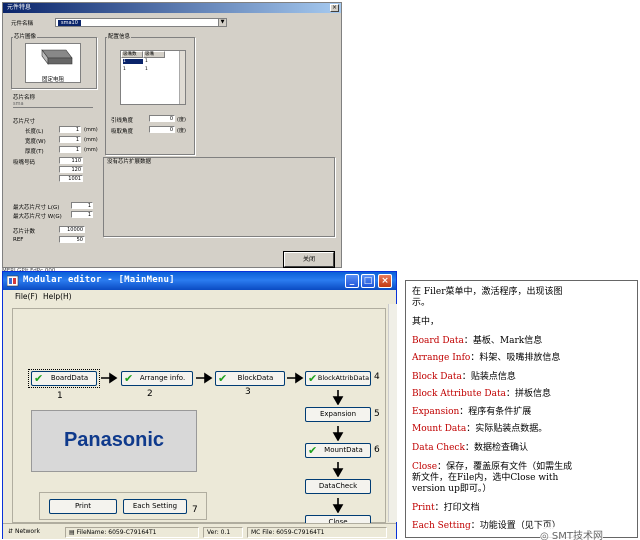 This screenshot has height=540, width=640. Describe the element at coordinates (82, 214) in the screenshot. I see `max-size-w-field: 1` at that location.